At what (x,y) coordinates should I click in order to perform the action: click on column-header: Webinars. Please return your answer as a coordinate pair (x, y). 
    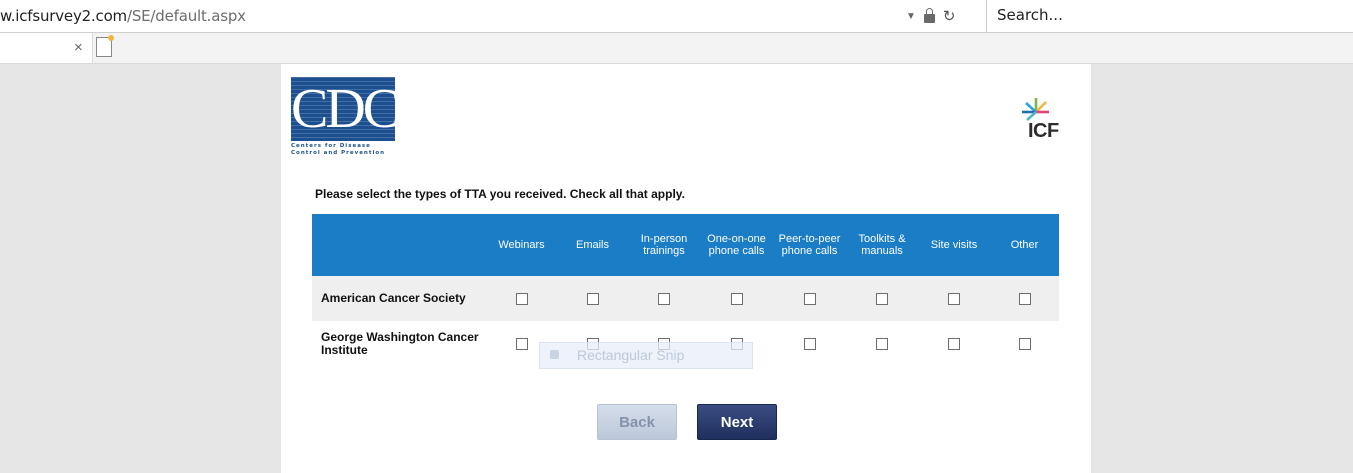
    Looking at the image, I should click on (521, 245).